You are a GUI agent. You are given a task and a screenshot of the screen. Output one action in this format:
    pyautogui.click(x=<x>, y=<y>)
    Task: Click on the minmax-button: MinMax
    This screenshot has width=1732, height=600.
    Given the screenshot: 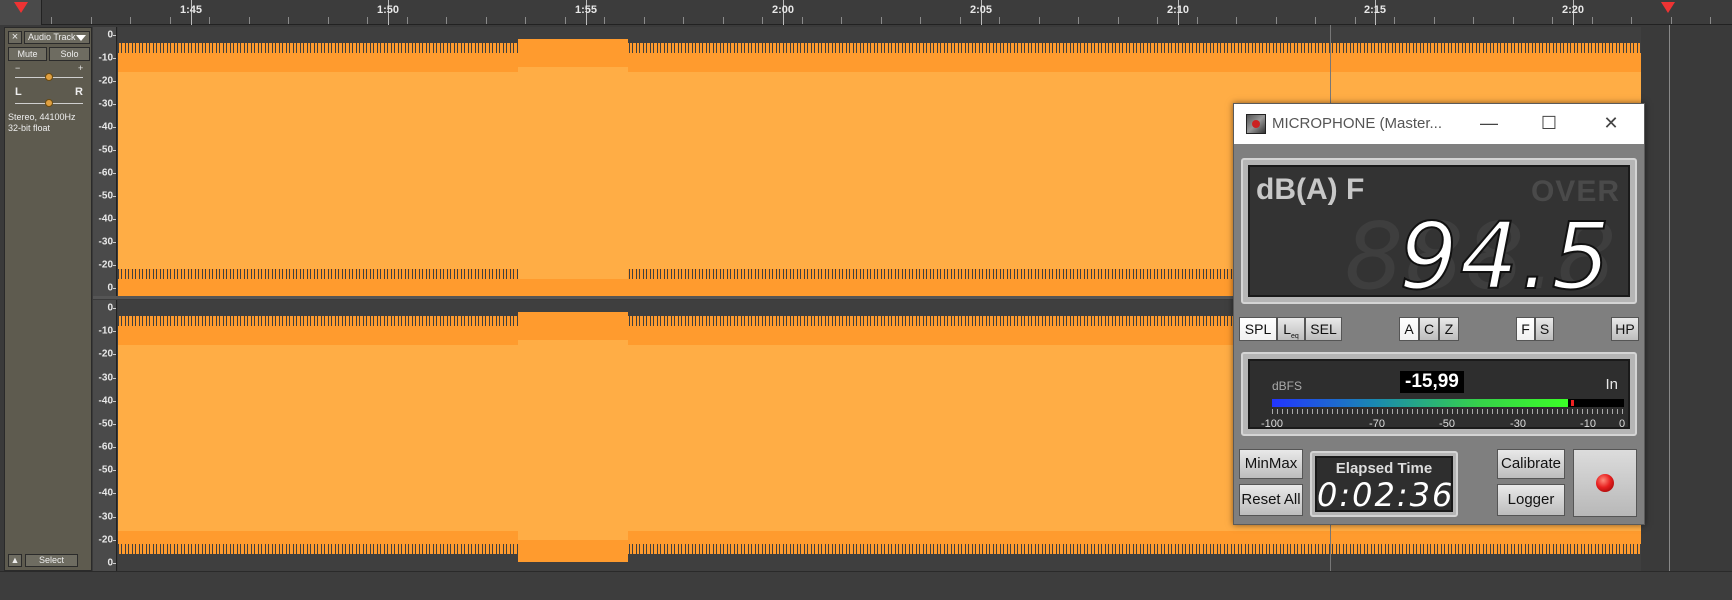 What is the action you would take?
    pyautogui.click(x=1271, y=464)
    